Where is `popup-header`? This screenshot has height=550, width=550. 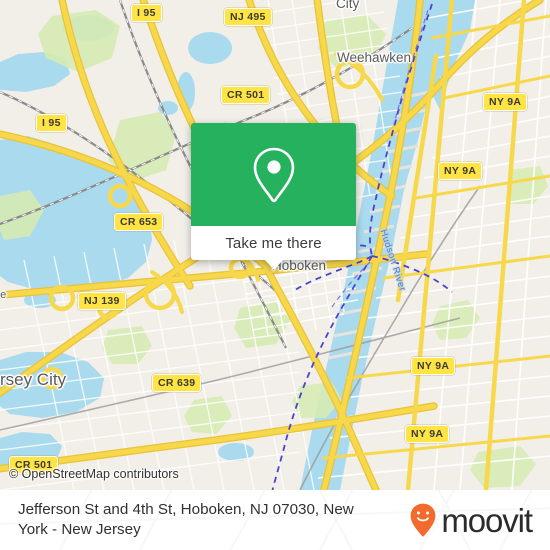 popup-header is located at coordinates (273, 174).